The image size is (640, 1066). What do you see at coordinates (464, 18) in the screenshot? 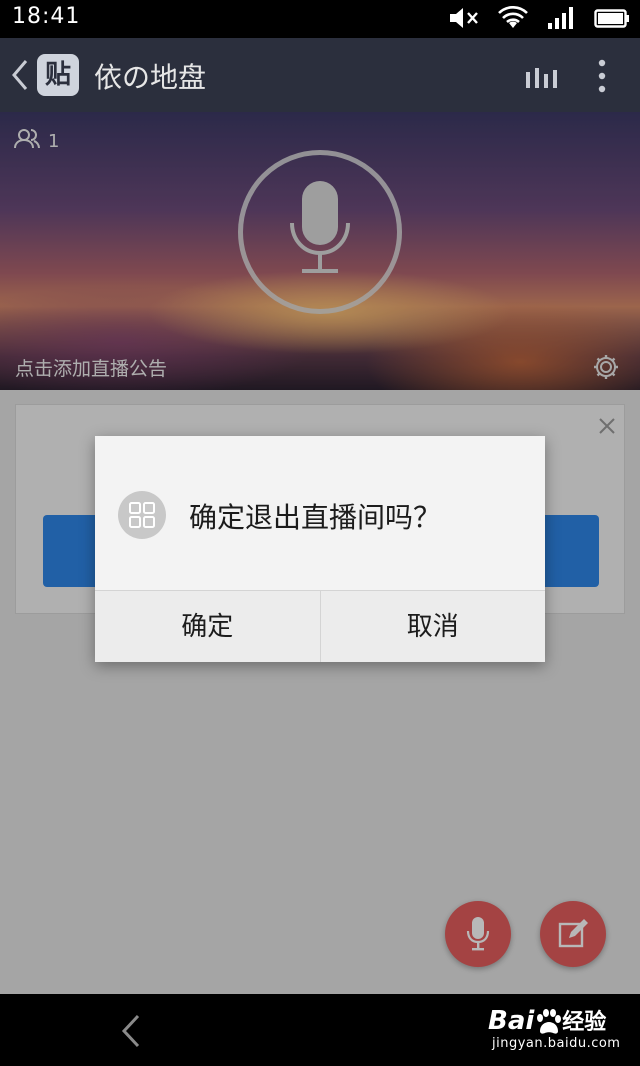
I see `mute-icon` at bounding box center [464, 18].